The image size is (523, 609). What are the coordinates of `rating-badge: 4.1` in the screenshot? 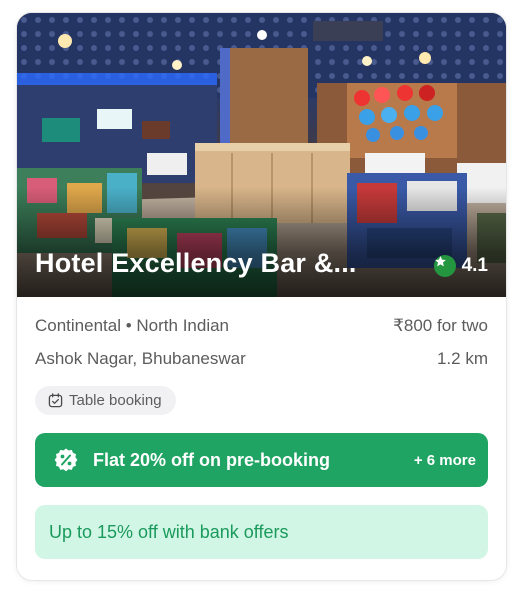 It's located at (460, 266).